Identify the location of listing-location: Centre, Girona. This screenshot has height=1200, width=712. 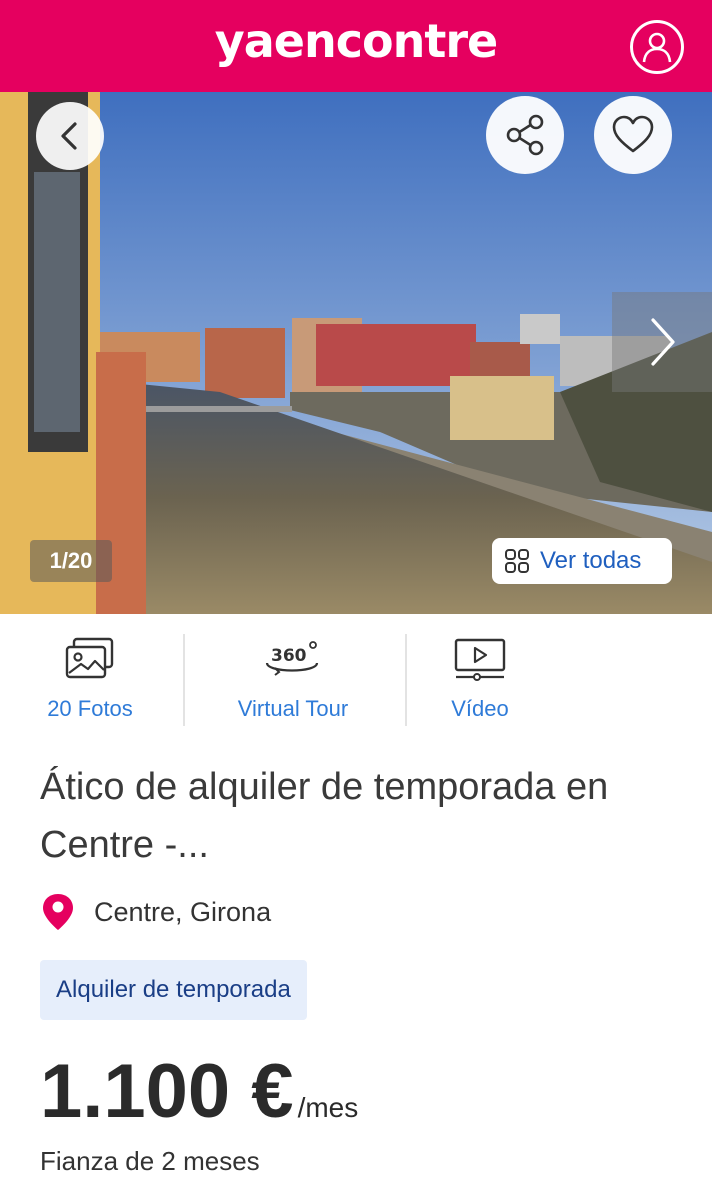
(155, 912).